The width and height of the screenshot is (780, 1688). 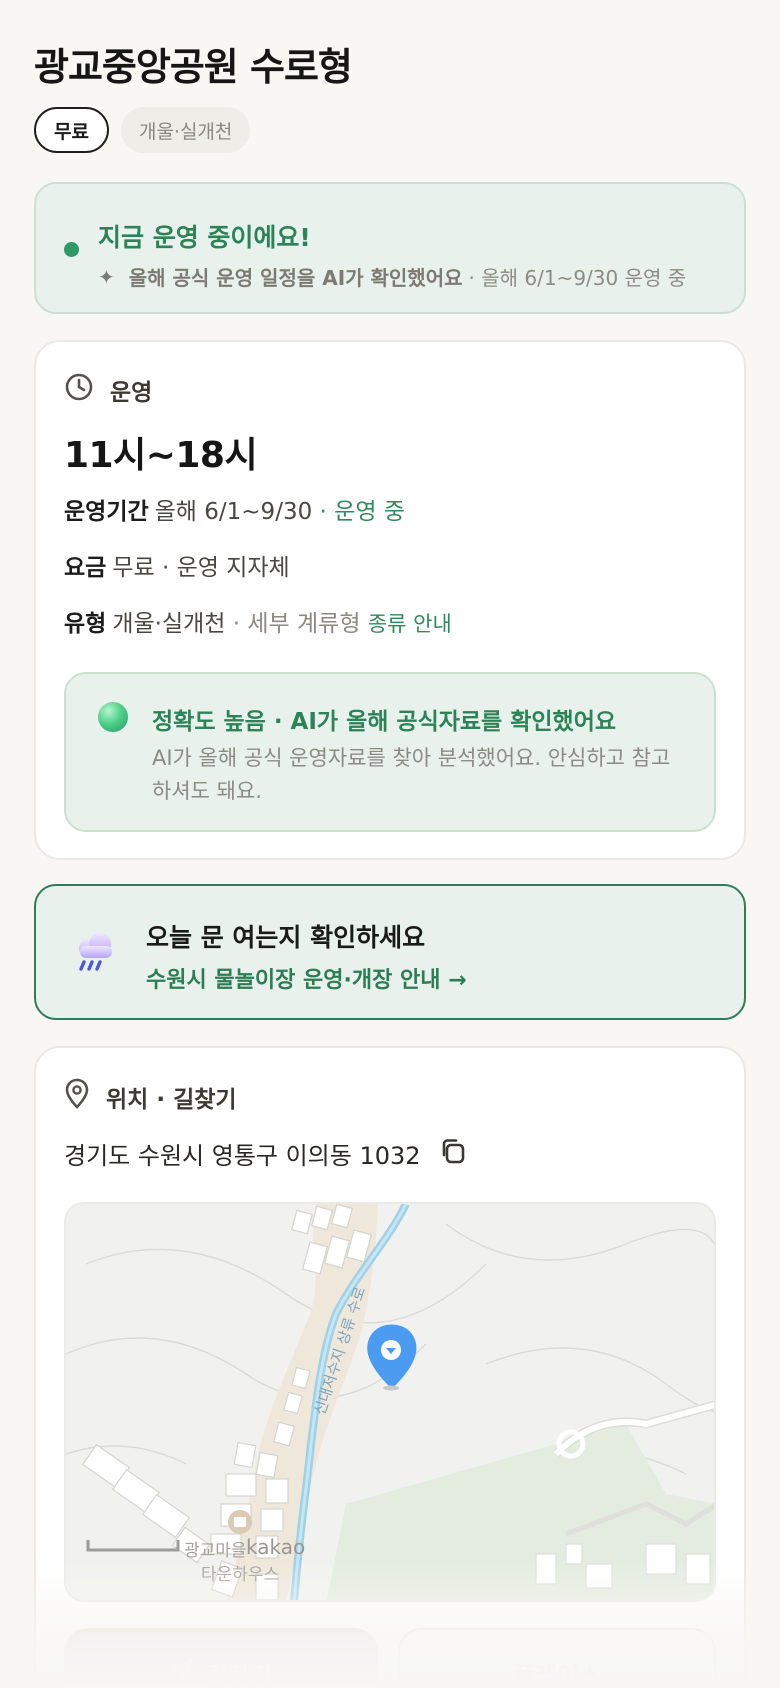 I want to click on clock-icon, so click(x=79, y=390).